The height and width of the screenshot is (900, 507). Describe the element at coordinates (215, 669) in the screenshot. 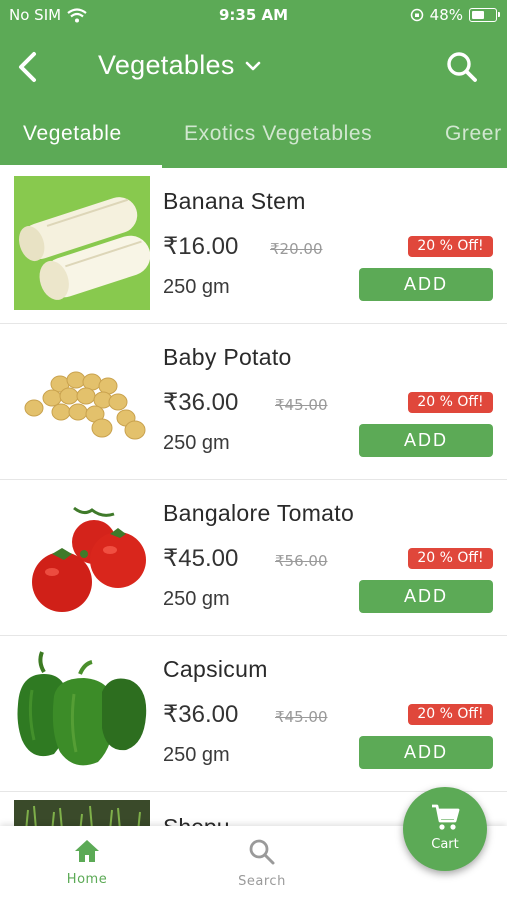

I see `product-name: Capsicum` at that location.